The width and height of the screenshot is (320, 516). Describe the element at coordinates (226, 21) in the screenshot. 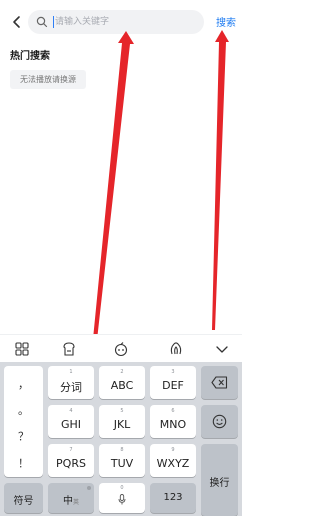

I see `search-button: 搜索` at that location.